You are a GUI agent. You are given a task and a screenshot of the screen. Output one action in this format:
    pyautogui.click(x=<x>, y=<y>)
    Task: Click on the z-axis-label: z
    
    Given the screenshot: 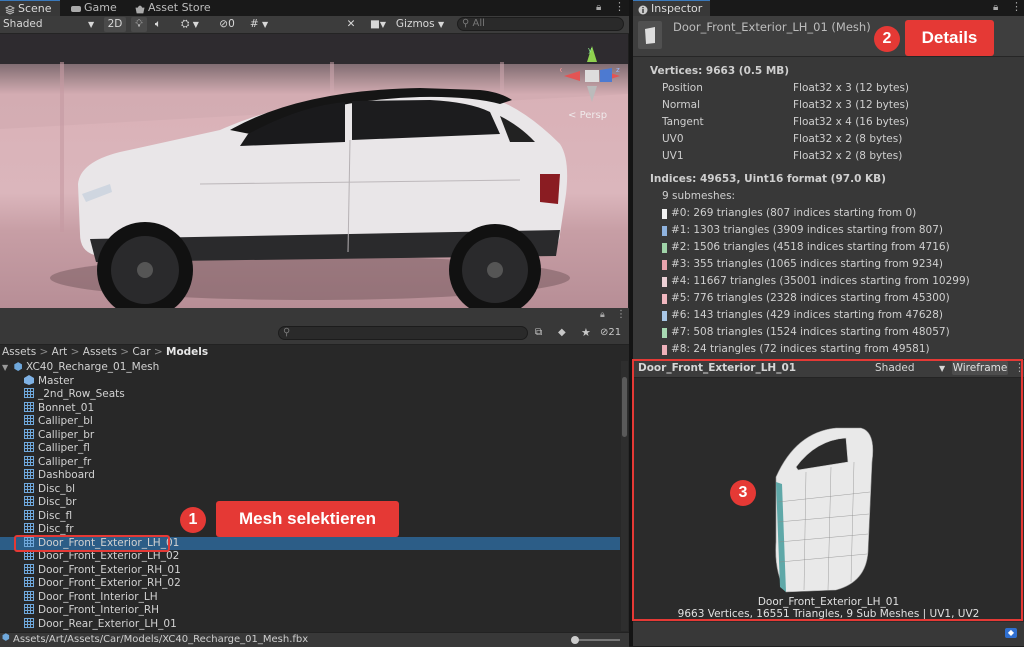 What is the action you would take?
    pyautogui.click(x=618, y=70)
    